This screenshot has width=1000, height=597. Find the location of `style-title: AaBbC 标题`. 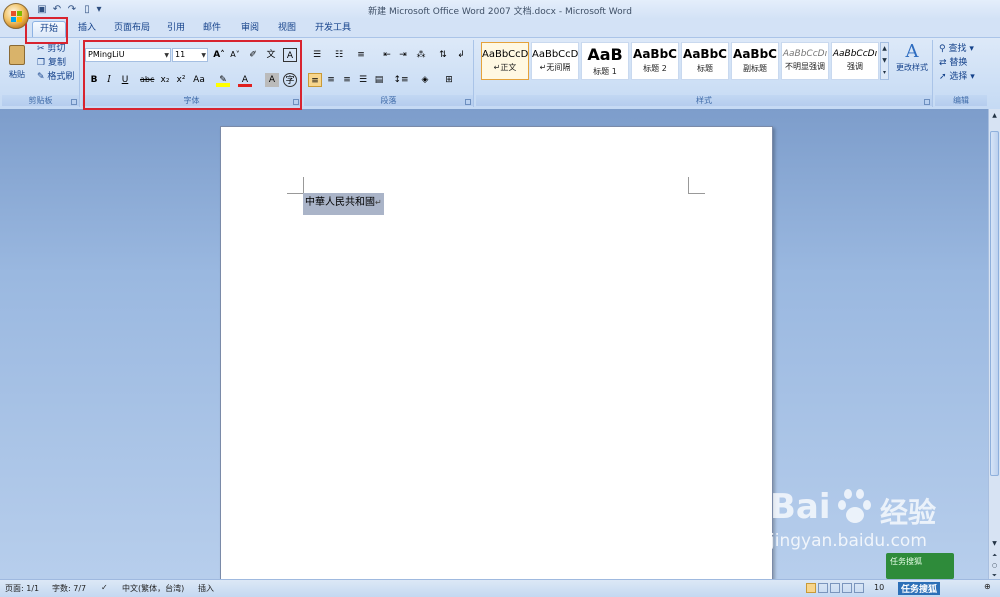

style-title: AaBbC 标题 is located at coordinates (705, 61).